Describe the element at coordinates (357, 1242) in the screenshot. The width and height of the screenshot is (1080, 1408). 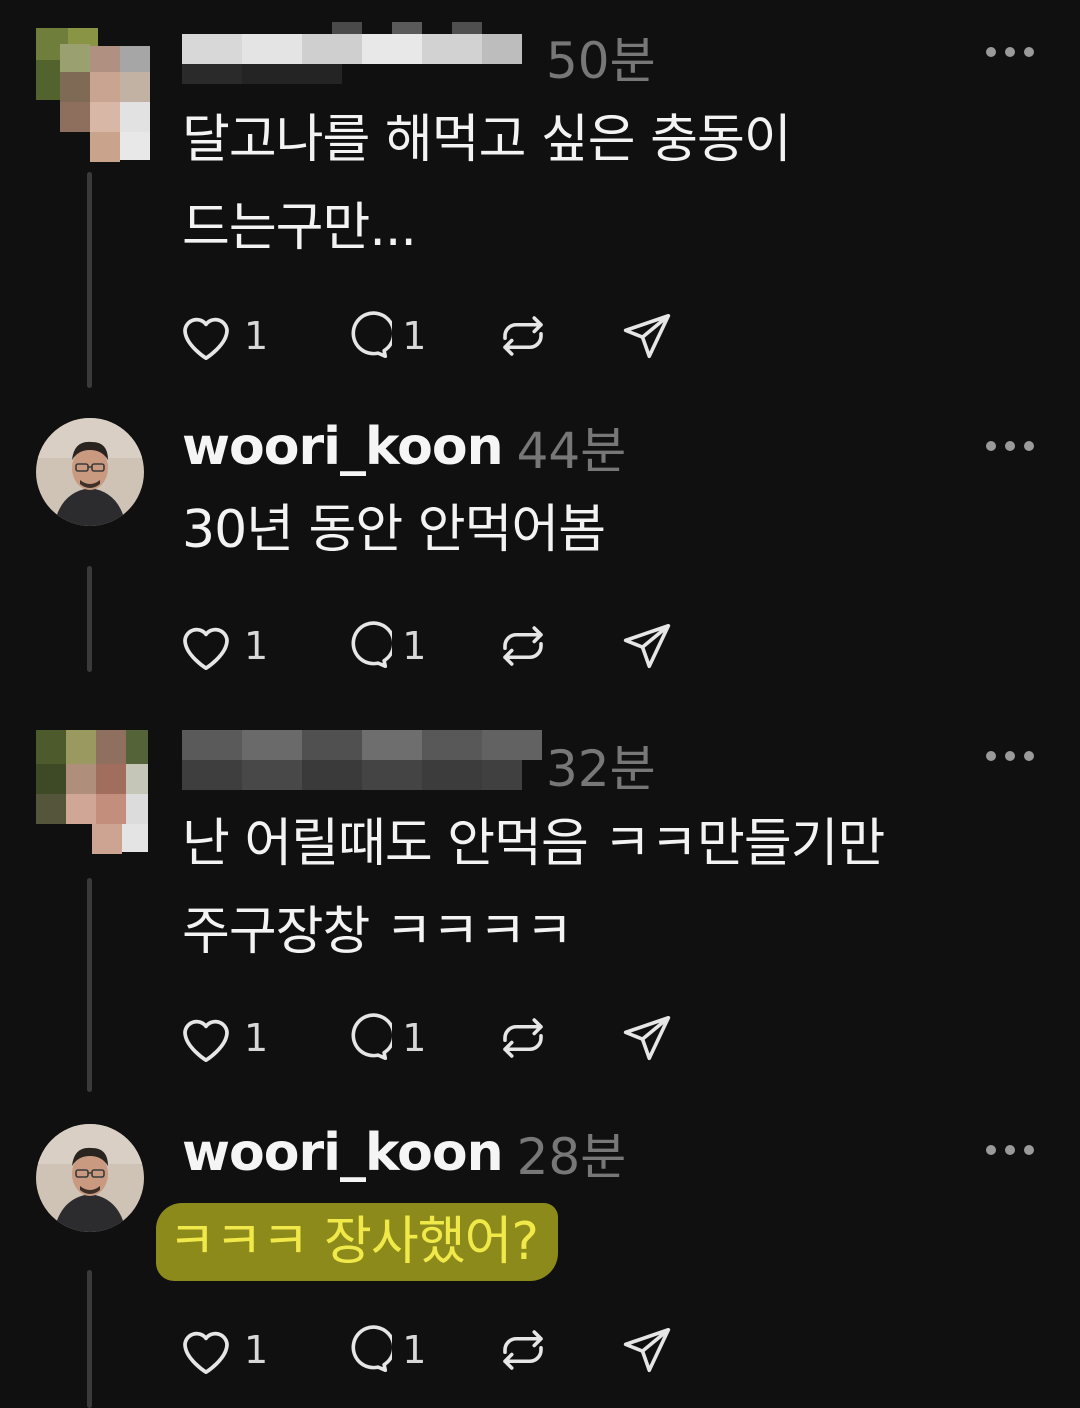
I see `highlighted-text: ㅋㅋㅋ 장사했어?` at that location.